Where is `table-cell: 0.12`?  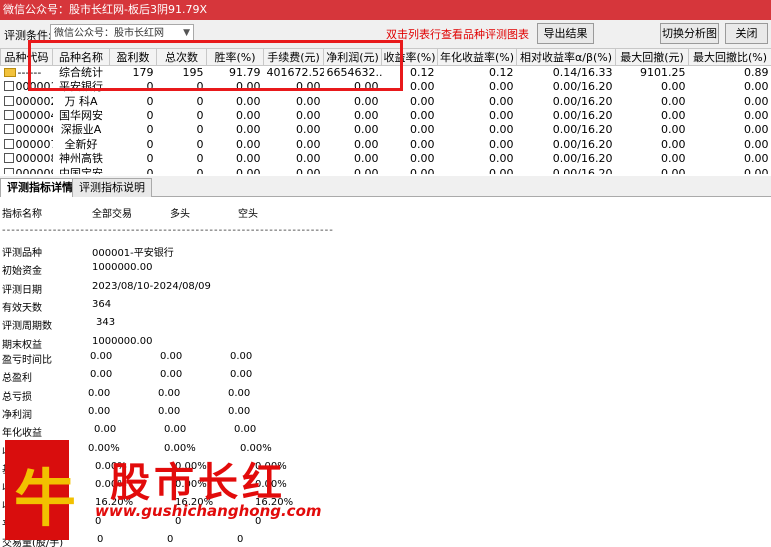 table-cell: 0.12 is located at coordinates (501, 72).